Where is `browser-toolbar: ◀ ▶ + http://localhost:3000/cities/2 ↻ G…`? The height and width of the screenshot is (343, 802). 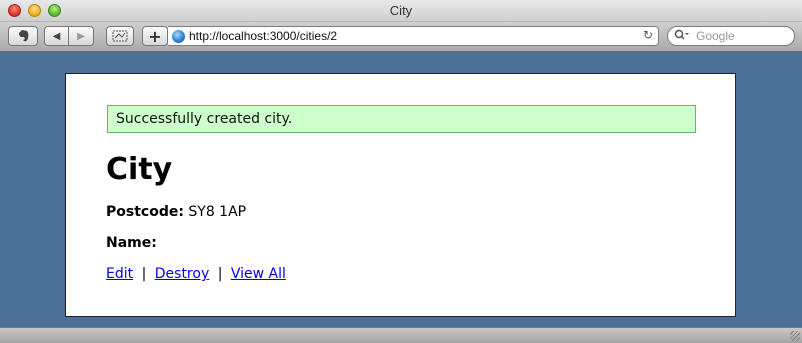
browser-toolbar: ◀ ▶ + http://localhost:3000/cities/2 ↻ G… is located at coordinates (401, 37).